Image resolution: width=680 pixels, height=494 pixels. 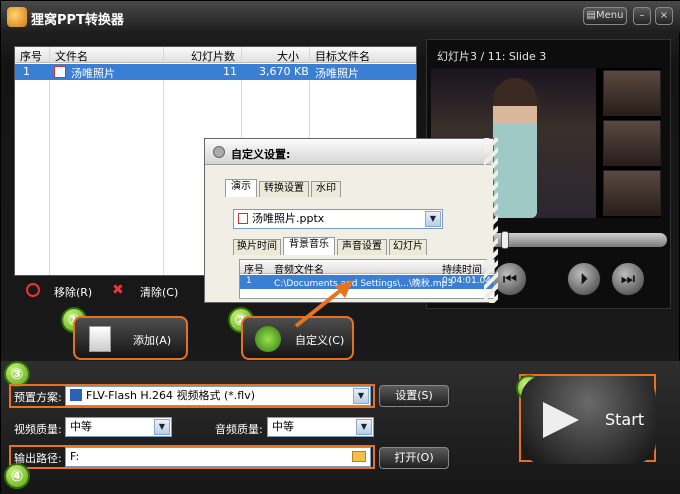 What do you see at coordinates (584, 279) in the screenshot?
I see `play-button: ⏵` at bounding box center [584, 279].